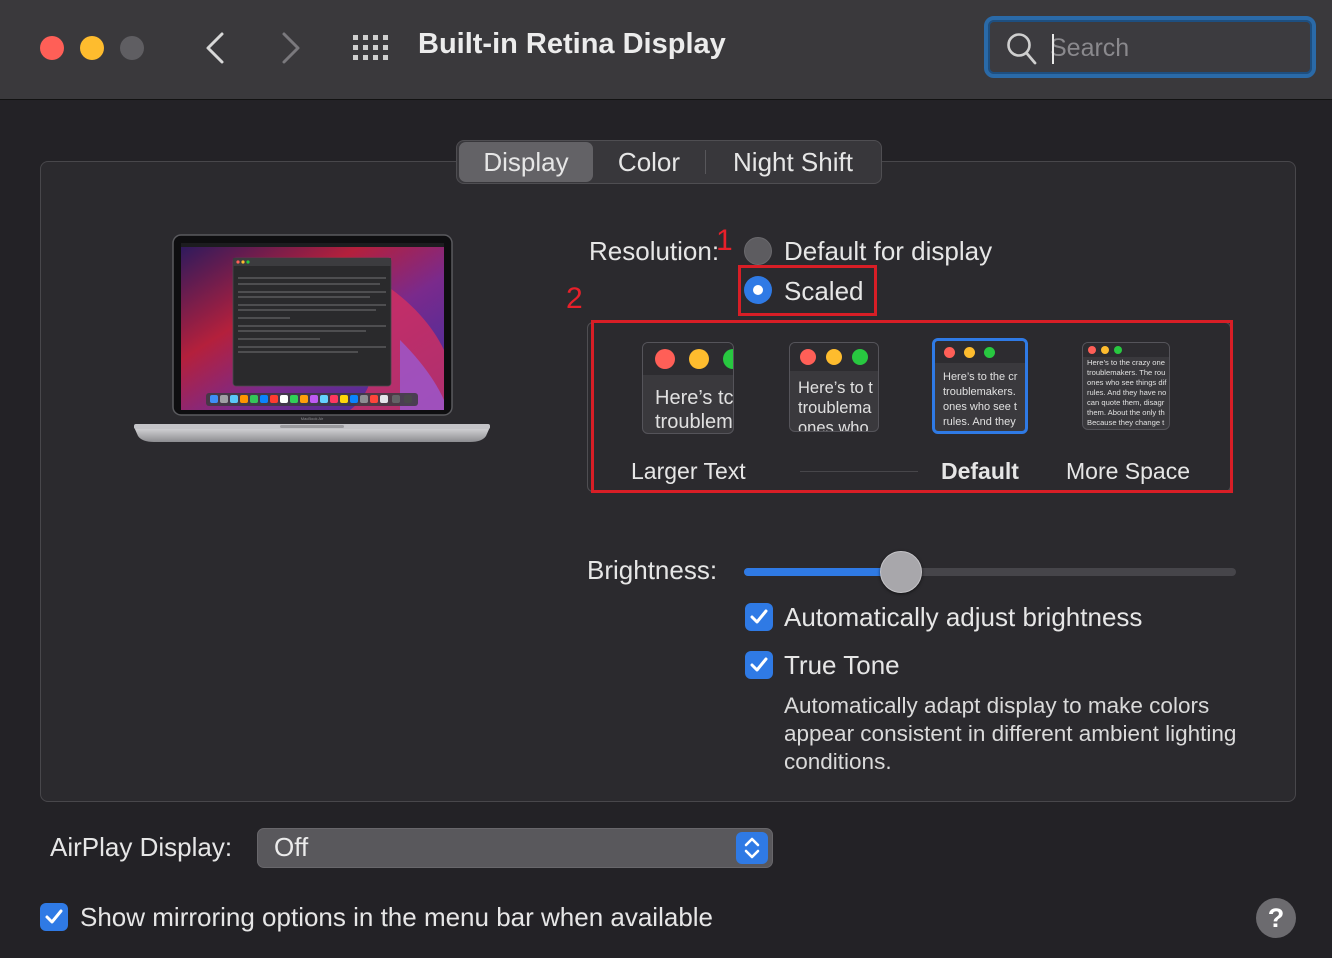 This screenshot has width=1332, height=958. I want to click on scaled-label: Scaled, so click(824, 291).